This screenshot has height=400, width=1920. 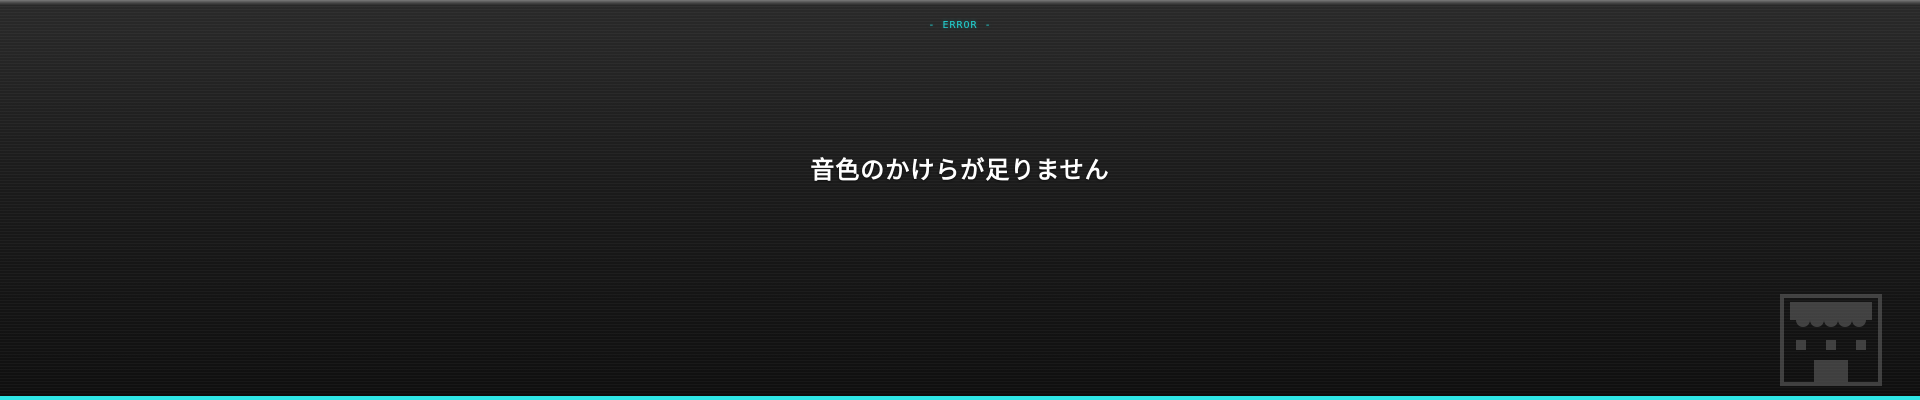 What do you see at coordinates (960, 3) in the screenshot?
I see `top-border` at bounding box center [960, 3].